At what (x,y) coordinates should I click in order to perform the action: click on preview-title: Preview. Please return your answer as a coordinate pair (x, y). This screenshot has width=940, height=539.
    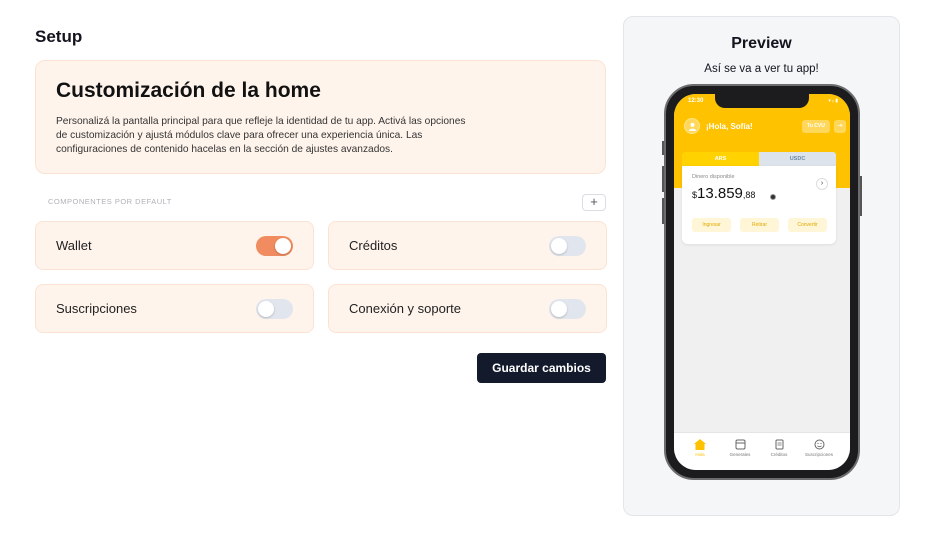
    Looking at the image, I should click on (761, 43).